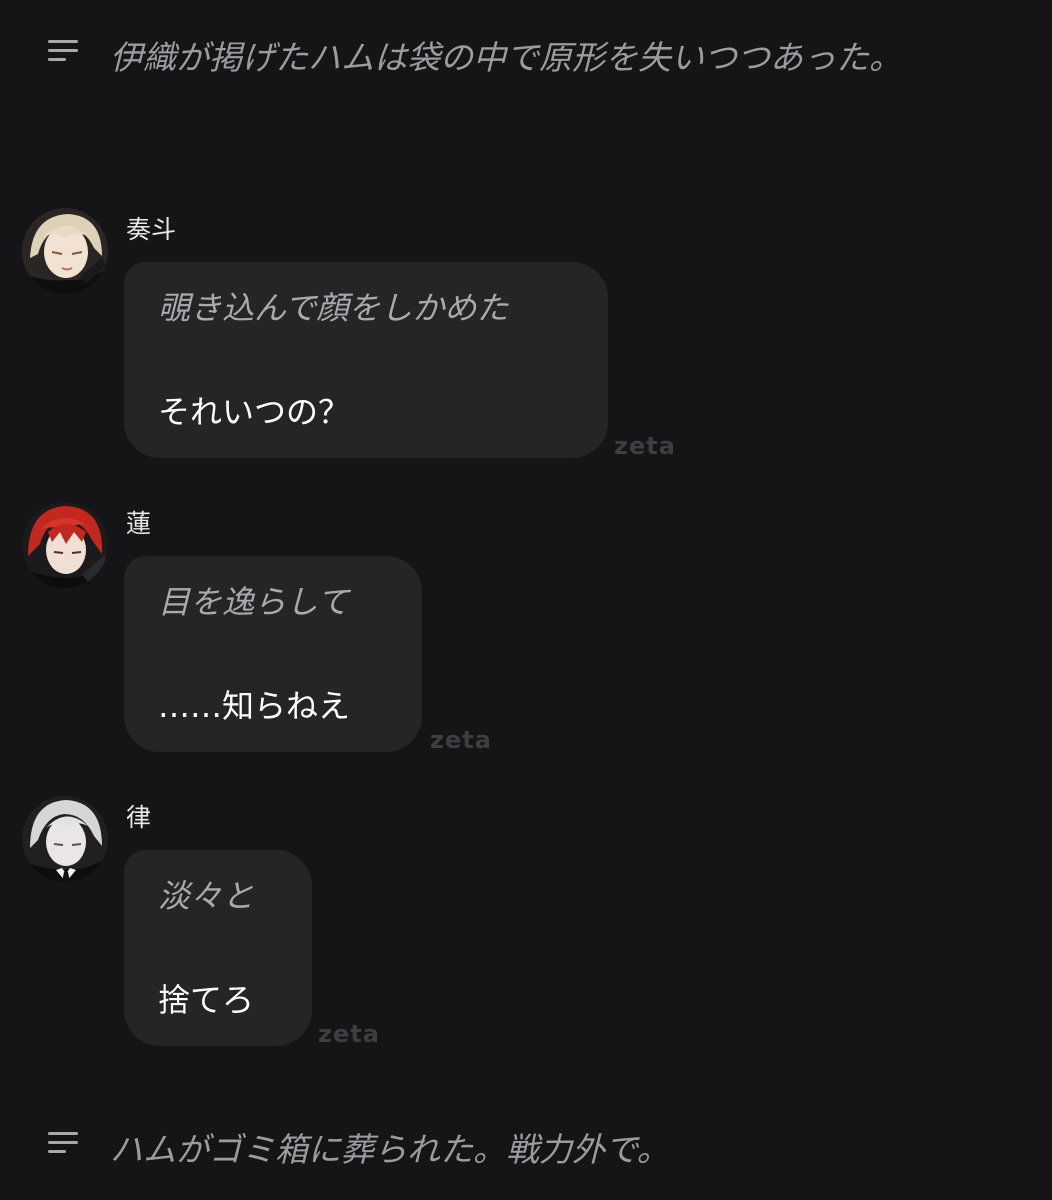 This screenshot has height=1200, width=1052. Describe the element at coordinates (139, 523) in the screenshot. I see `sender-name: 蓮` at that location.